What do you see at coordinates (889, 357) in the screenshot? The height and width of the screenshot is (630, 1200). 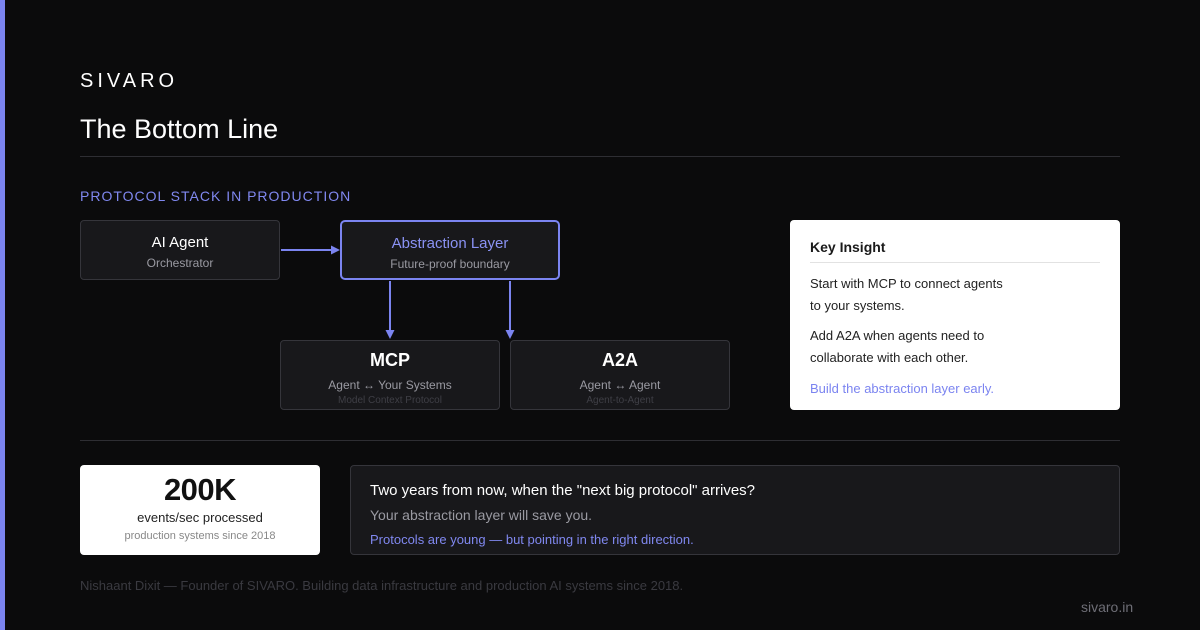 I see `key-insight-line: collaborate with each other.` at bounding box center [889, 357].